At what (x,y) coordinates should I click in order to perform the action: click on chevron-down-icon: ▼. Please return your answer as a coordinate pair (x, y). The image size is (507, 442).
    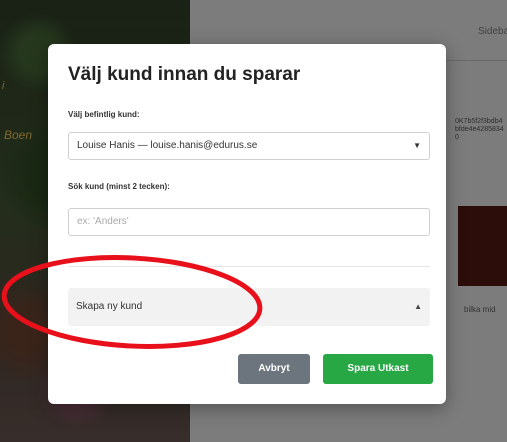
    Looking at the image, I should click on (417, 145).